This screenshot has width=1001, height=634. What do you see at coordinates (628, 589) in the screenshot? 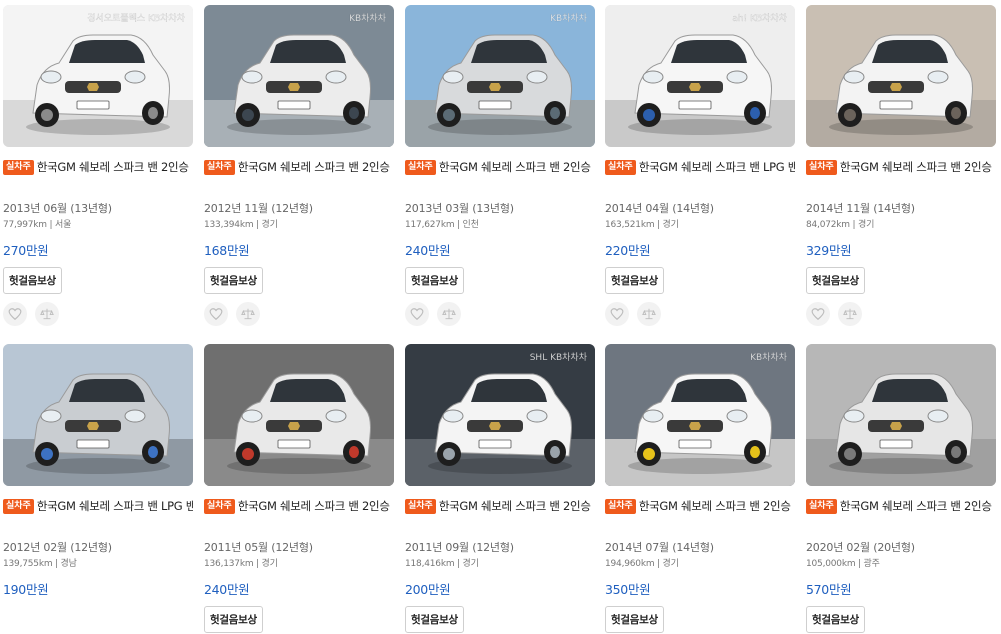
I see `car-price: 350만원` at bounding box center [628, 589].